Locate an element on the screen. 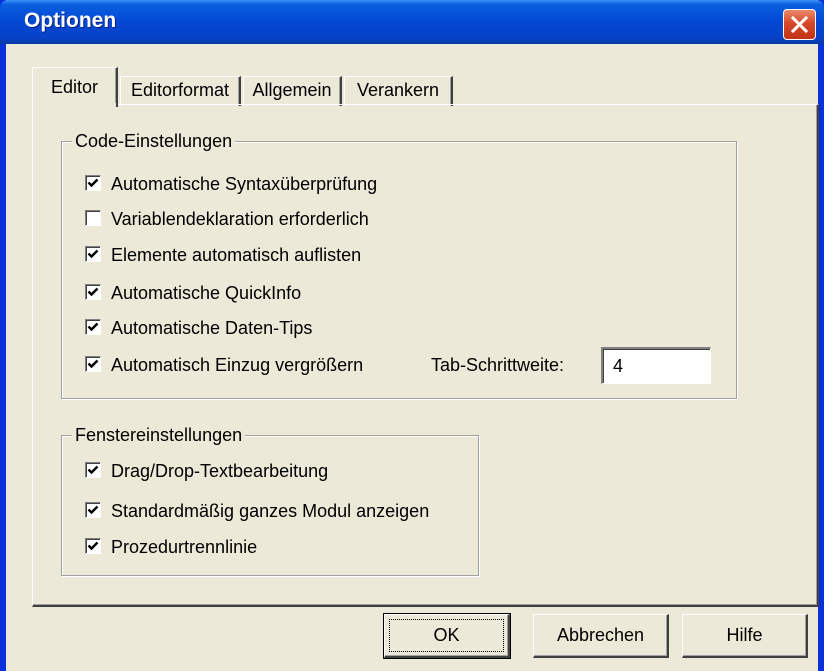 This screenshot has width=824, height=671. tab-allgemein: Allgemein is located at coordinates (292, 91).